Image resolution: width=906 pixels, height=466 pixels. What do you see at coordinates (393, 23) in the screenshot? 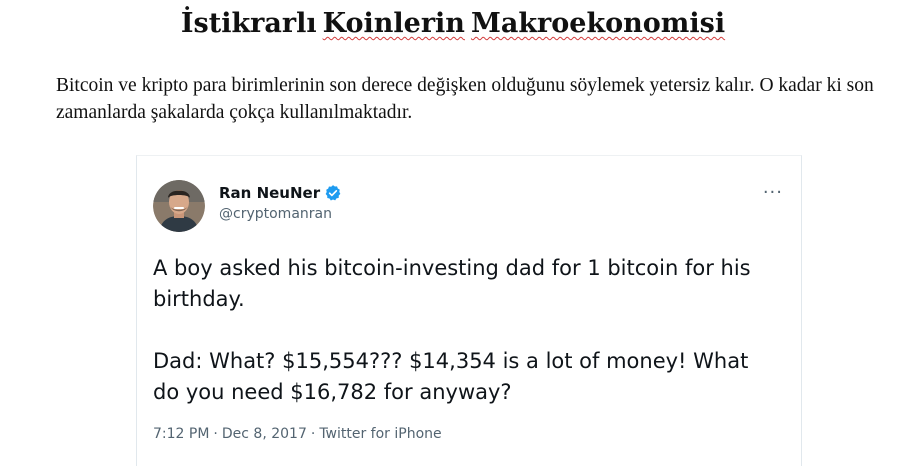
I see `title-word-2: Koinlerin` at bounding box center [393, 23].